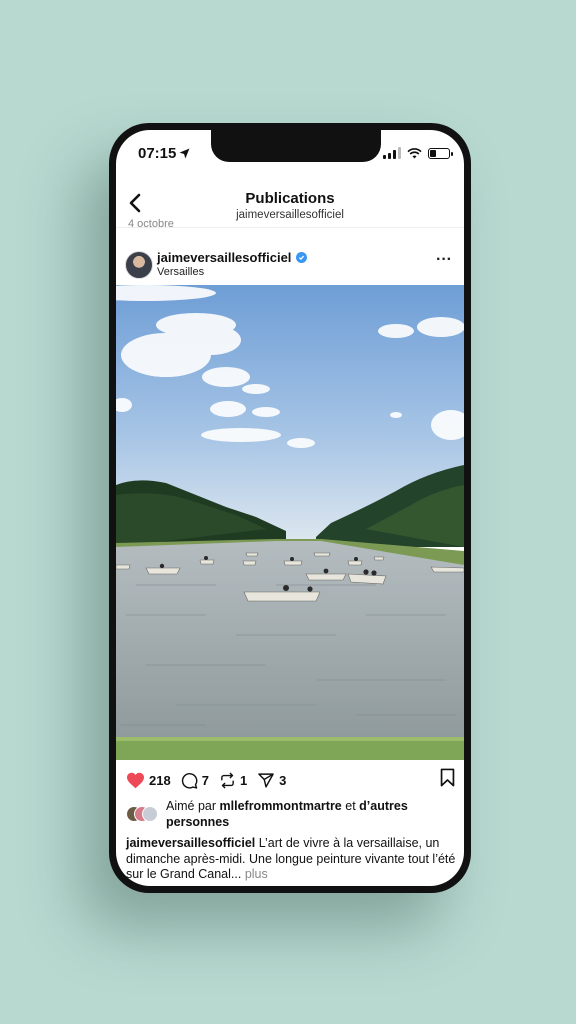 This screenshot has width=576, height=1024. I want to click on notch, so click(296, 146).